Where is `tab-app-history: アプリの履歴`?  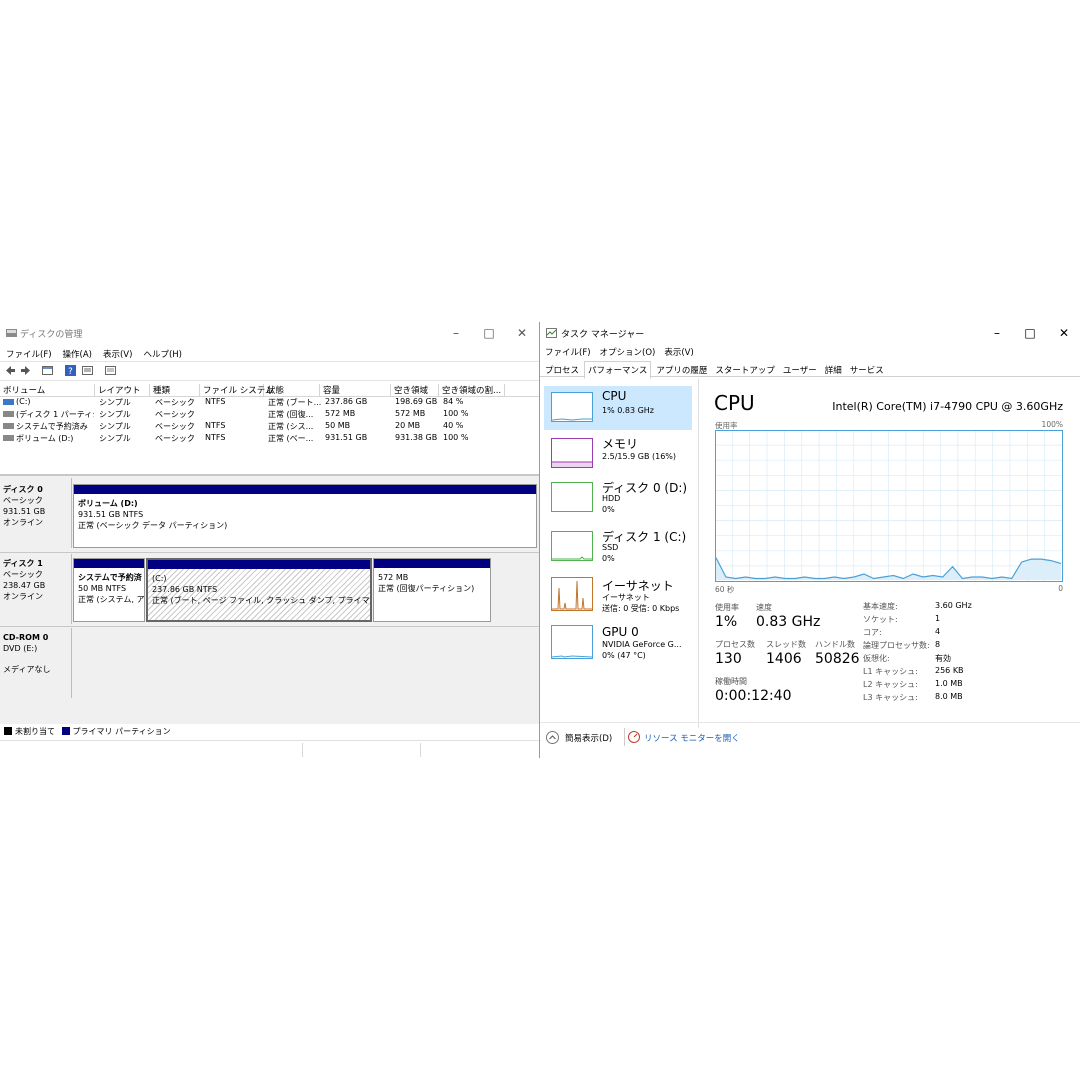
tab-app-history: アプリの履歴 is located at coordinates (681, 370).